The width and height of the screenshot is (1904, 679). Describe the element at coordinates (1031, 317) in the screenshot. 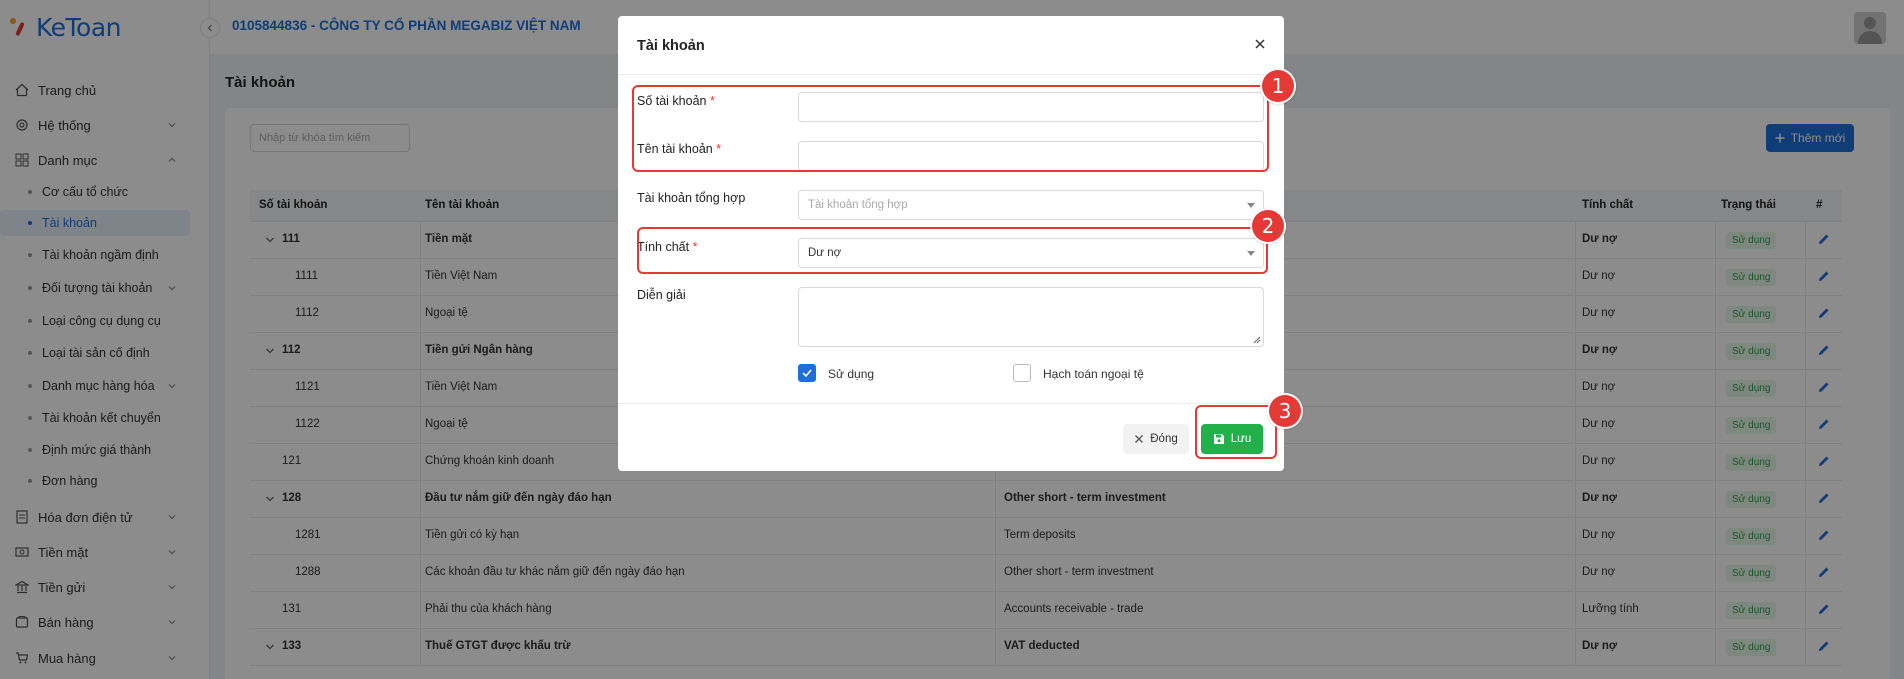

I see `description-textarea` at that location.